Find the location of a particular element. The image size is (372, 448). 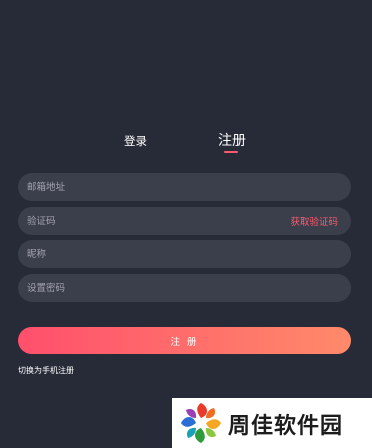

nickname-input is located at coordinates (184, 254).